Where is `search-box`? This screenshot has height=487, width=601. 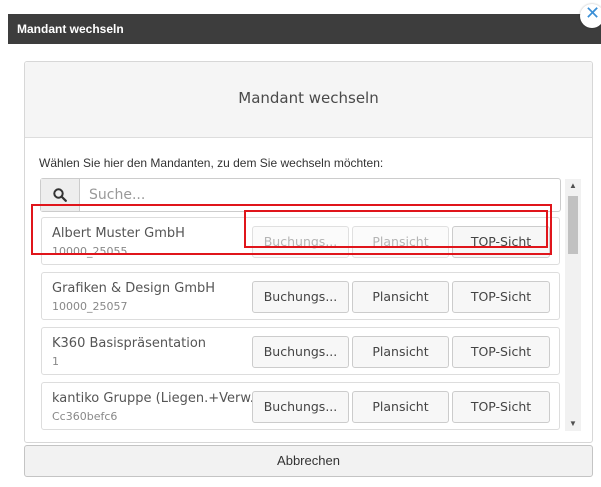
search-box is located at coordinates (300, 195).